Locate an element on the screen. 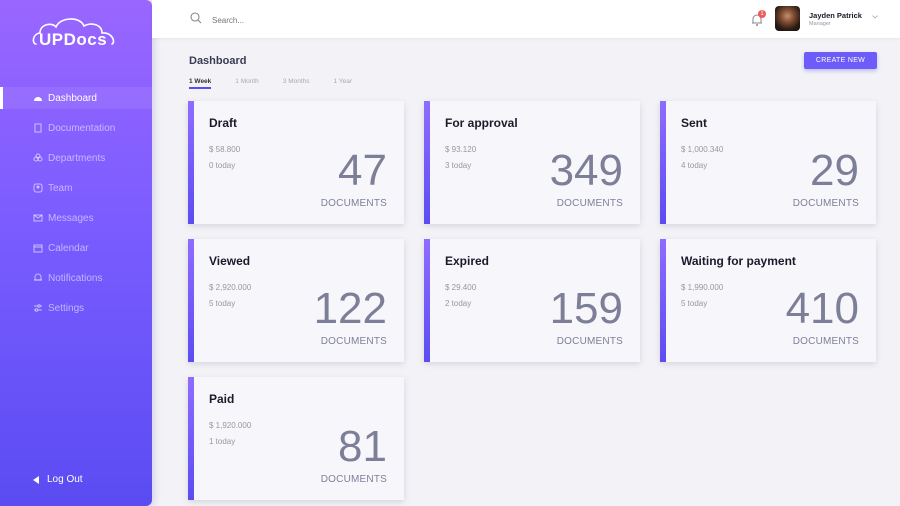 The width and height of the screenshot is (900, 506). chevron-down-icon is located at coordinates (875, 17).